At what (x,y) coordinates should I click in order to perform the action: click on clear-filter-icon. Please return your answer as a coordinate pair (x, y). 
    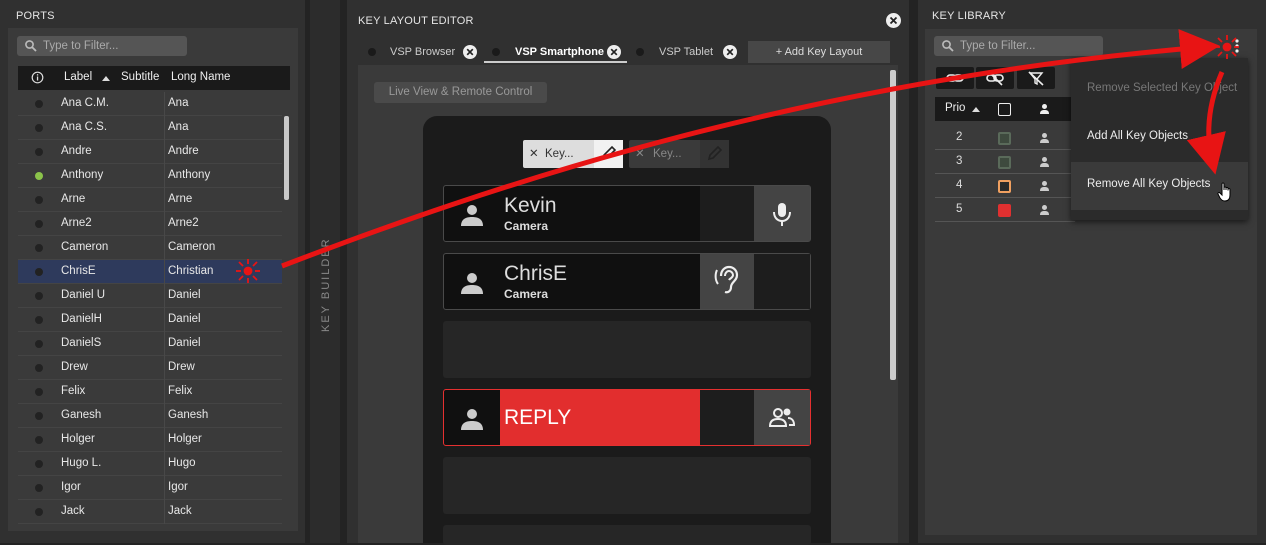
    Looking at the image, I should click on (1036, 78).